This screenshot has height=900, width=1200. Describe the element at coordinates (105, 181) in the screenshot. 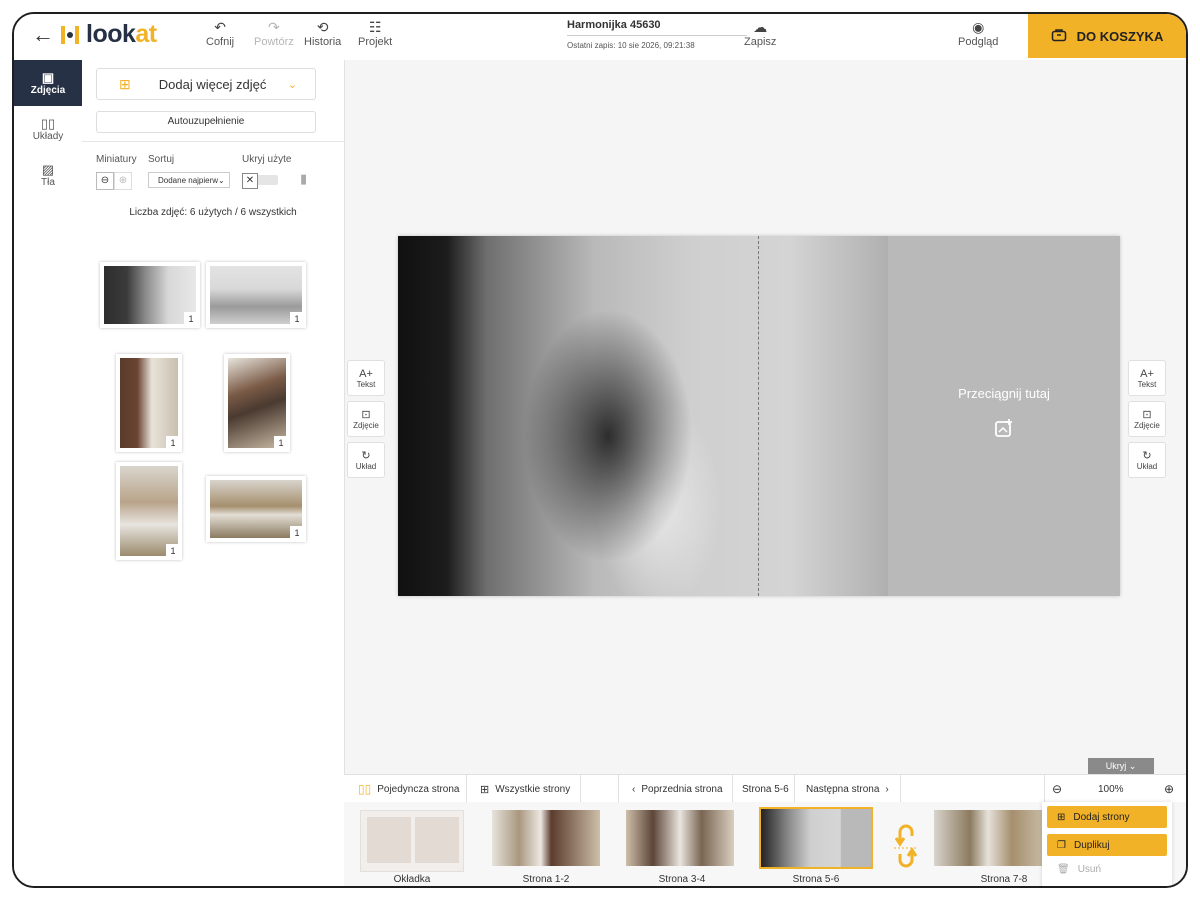

I see `zoom-out-thumbs-button: ⊖` at that location.